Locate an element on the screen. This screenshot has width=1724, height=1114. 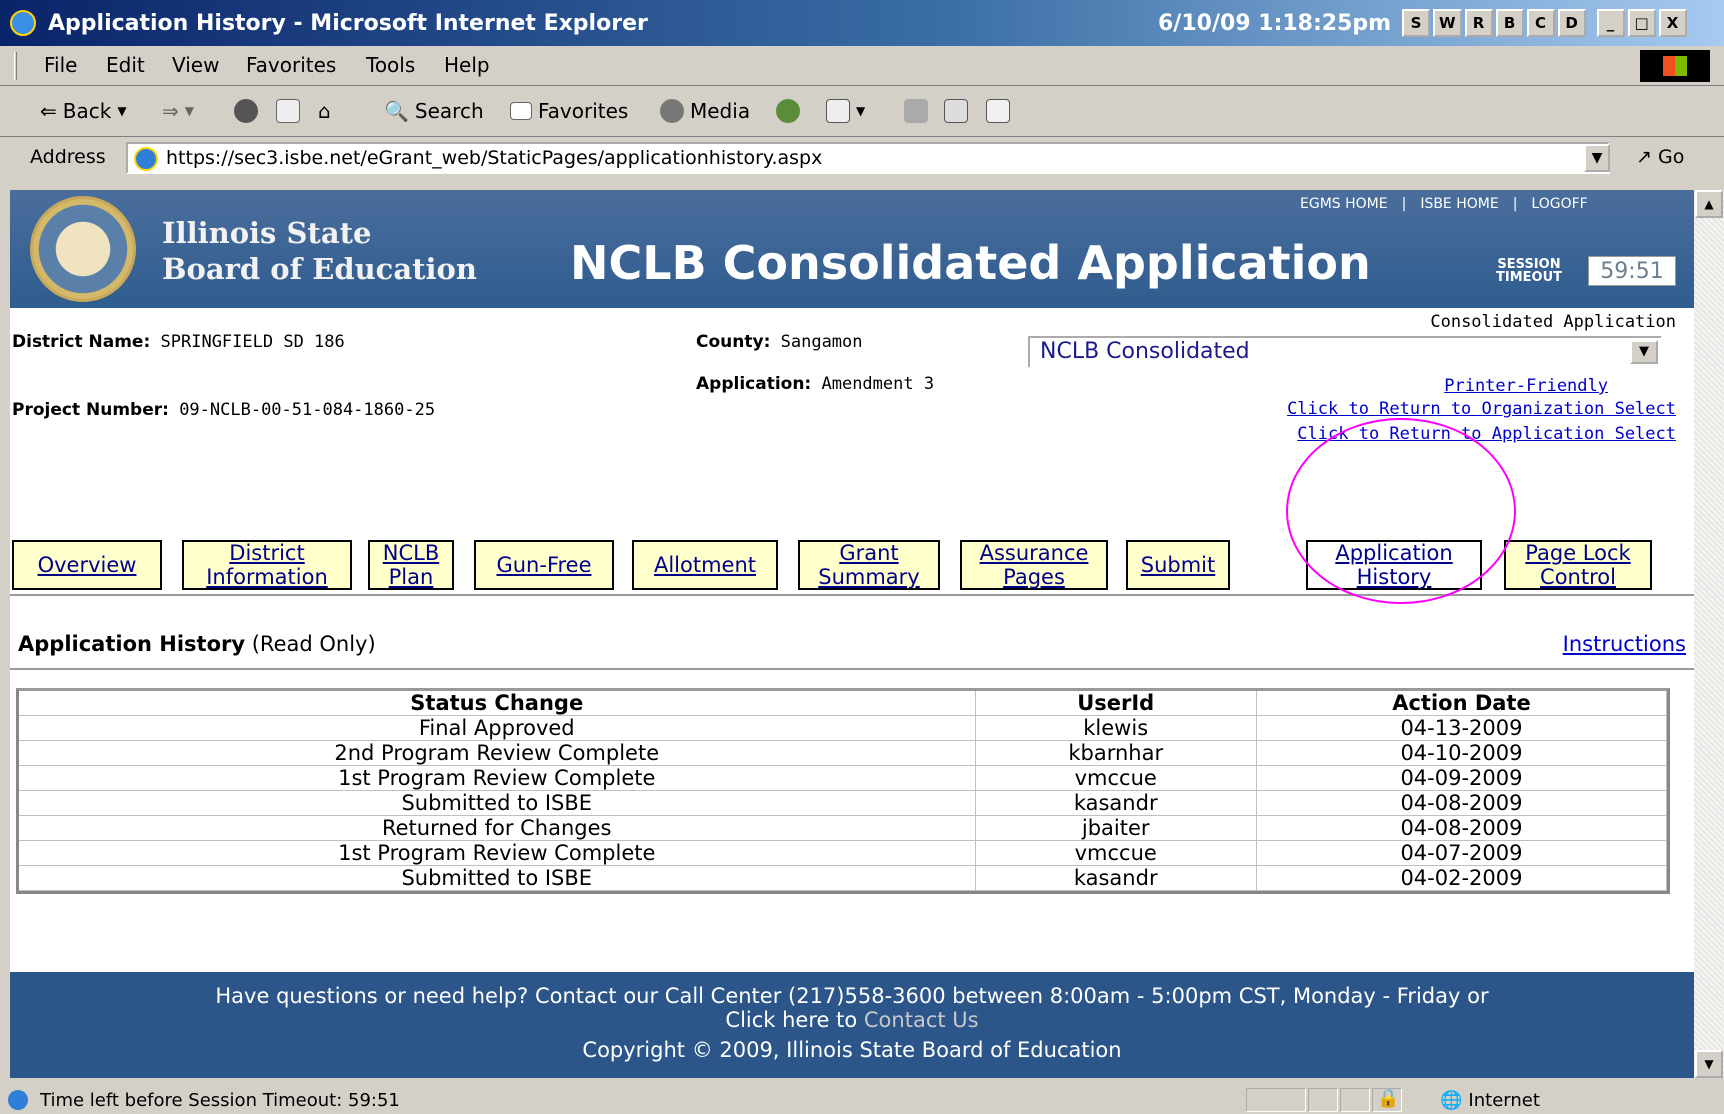
vertical-scrollbar: ▲ ▼ is located at coordinates (1709, 634).